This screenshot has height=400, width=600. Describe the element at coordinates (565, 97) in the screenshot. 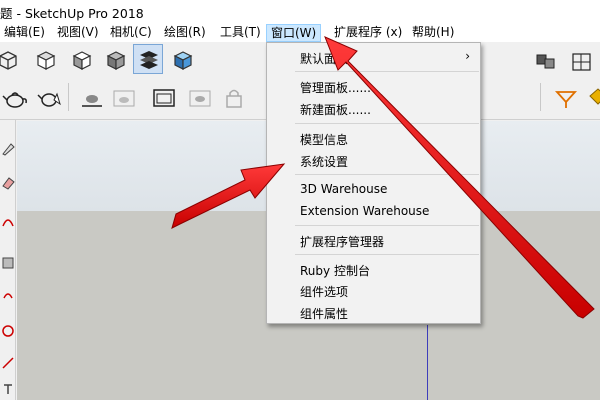

I see `push-pin-icon` at that location.